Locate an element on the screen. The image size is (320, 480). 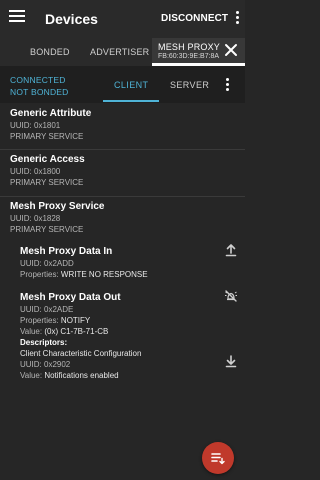
descriptor-uuid: UUID: 0x2902 is located at coordinates (45, 364).